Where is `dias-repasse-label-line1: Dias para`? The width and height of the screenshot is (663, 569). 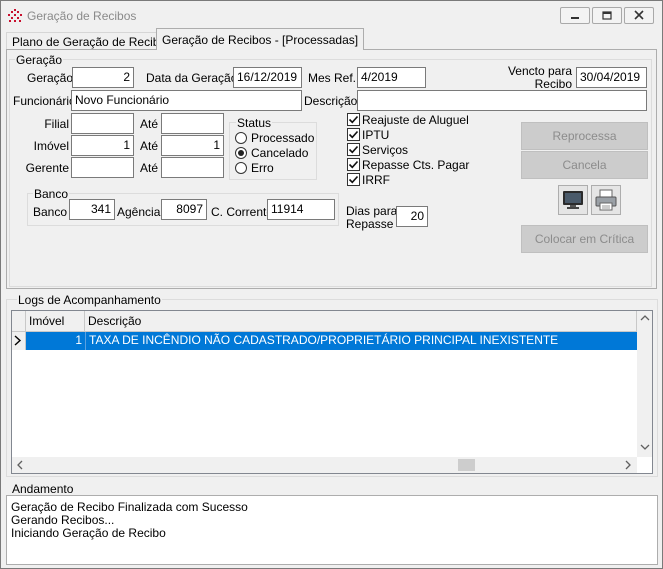 dias-repasse-label-line1: Dias para is located at coordinates (372, 211).